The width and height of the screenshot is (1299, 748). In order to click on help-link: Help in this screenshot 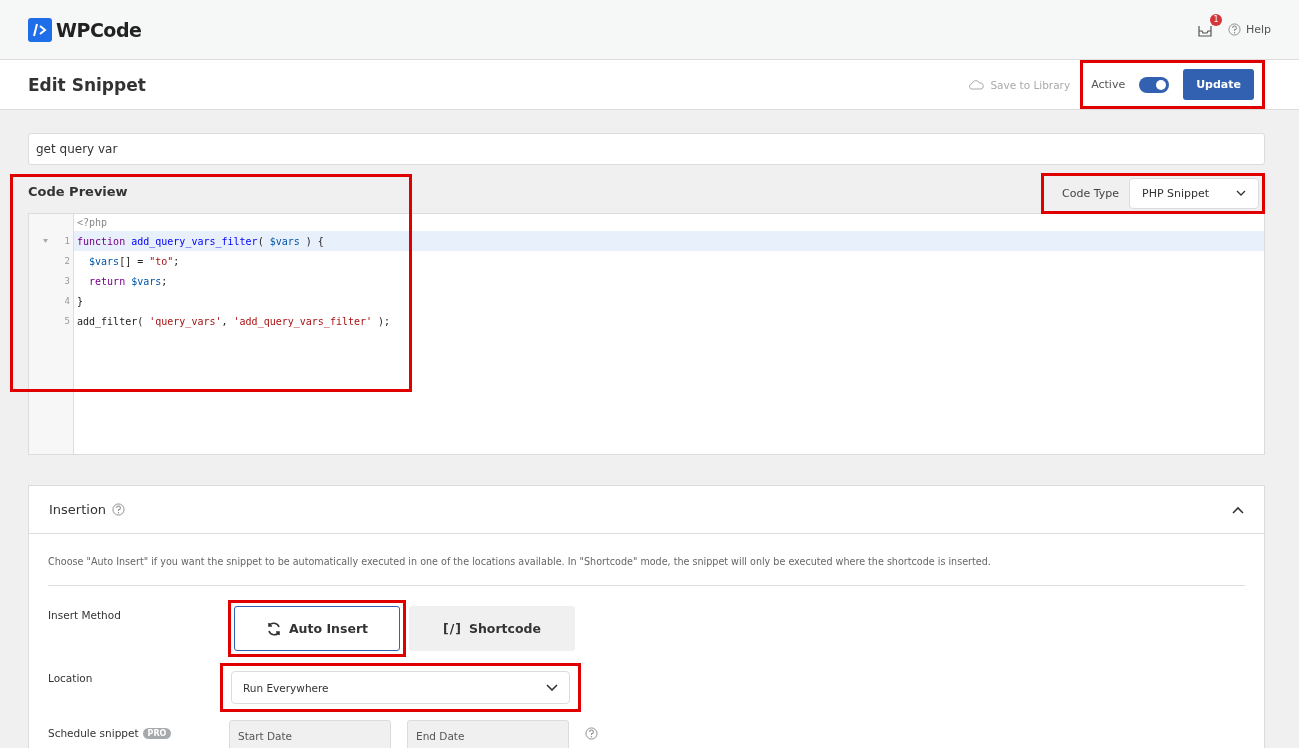, I will do `click(1249, 29)`.